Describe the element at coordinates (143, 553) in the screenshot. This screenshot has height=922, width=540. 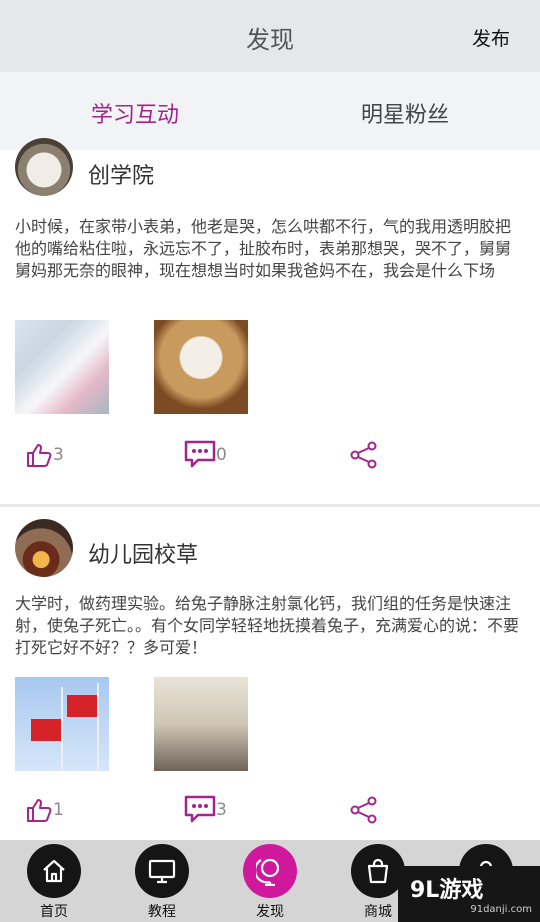
I see `username: 幼儿园校草` at that location.